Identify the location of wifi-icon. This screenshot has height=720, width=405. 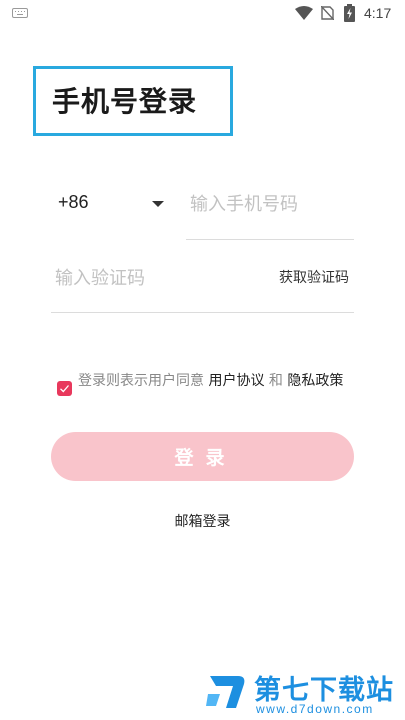
(304, 13).